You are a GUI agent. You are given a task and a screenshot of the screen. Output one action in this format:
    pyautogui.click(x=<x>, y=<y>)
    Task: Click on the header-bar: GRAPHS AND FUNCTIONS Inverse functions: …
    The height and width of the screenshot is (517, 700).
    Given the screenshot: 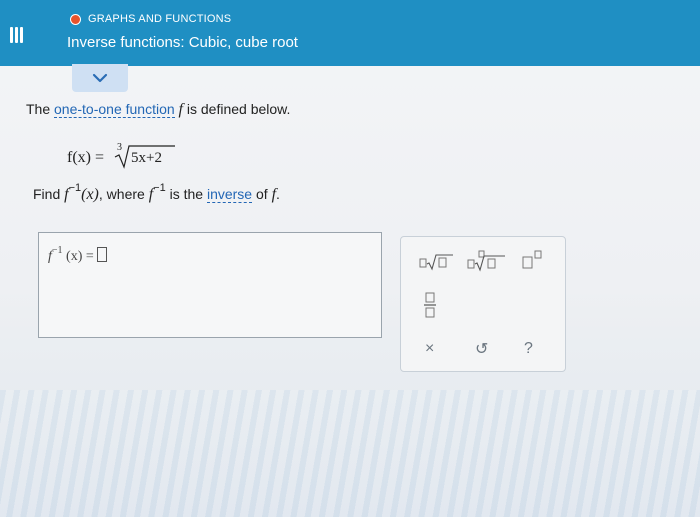 What is the action you would take?
    pyautogui.click(x=350, y=33)
    